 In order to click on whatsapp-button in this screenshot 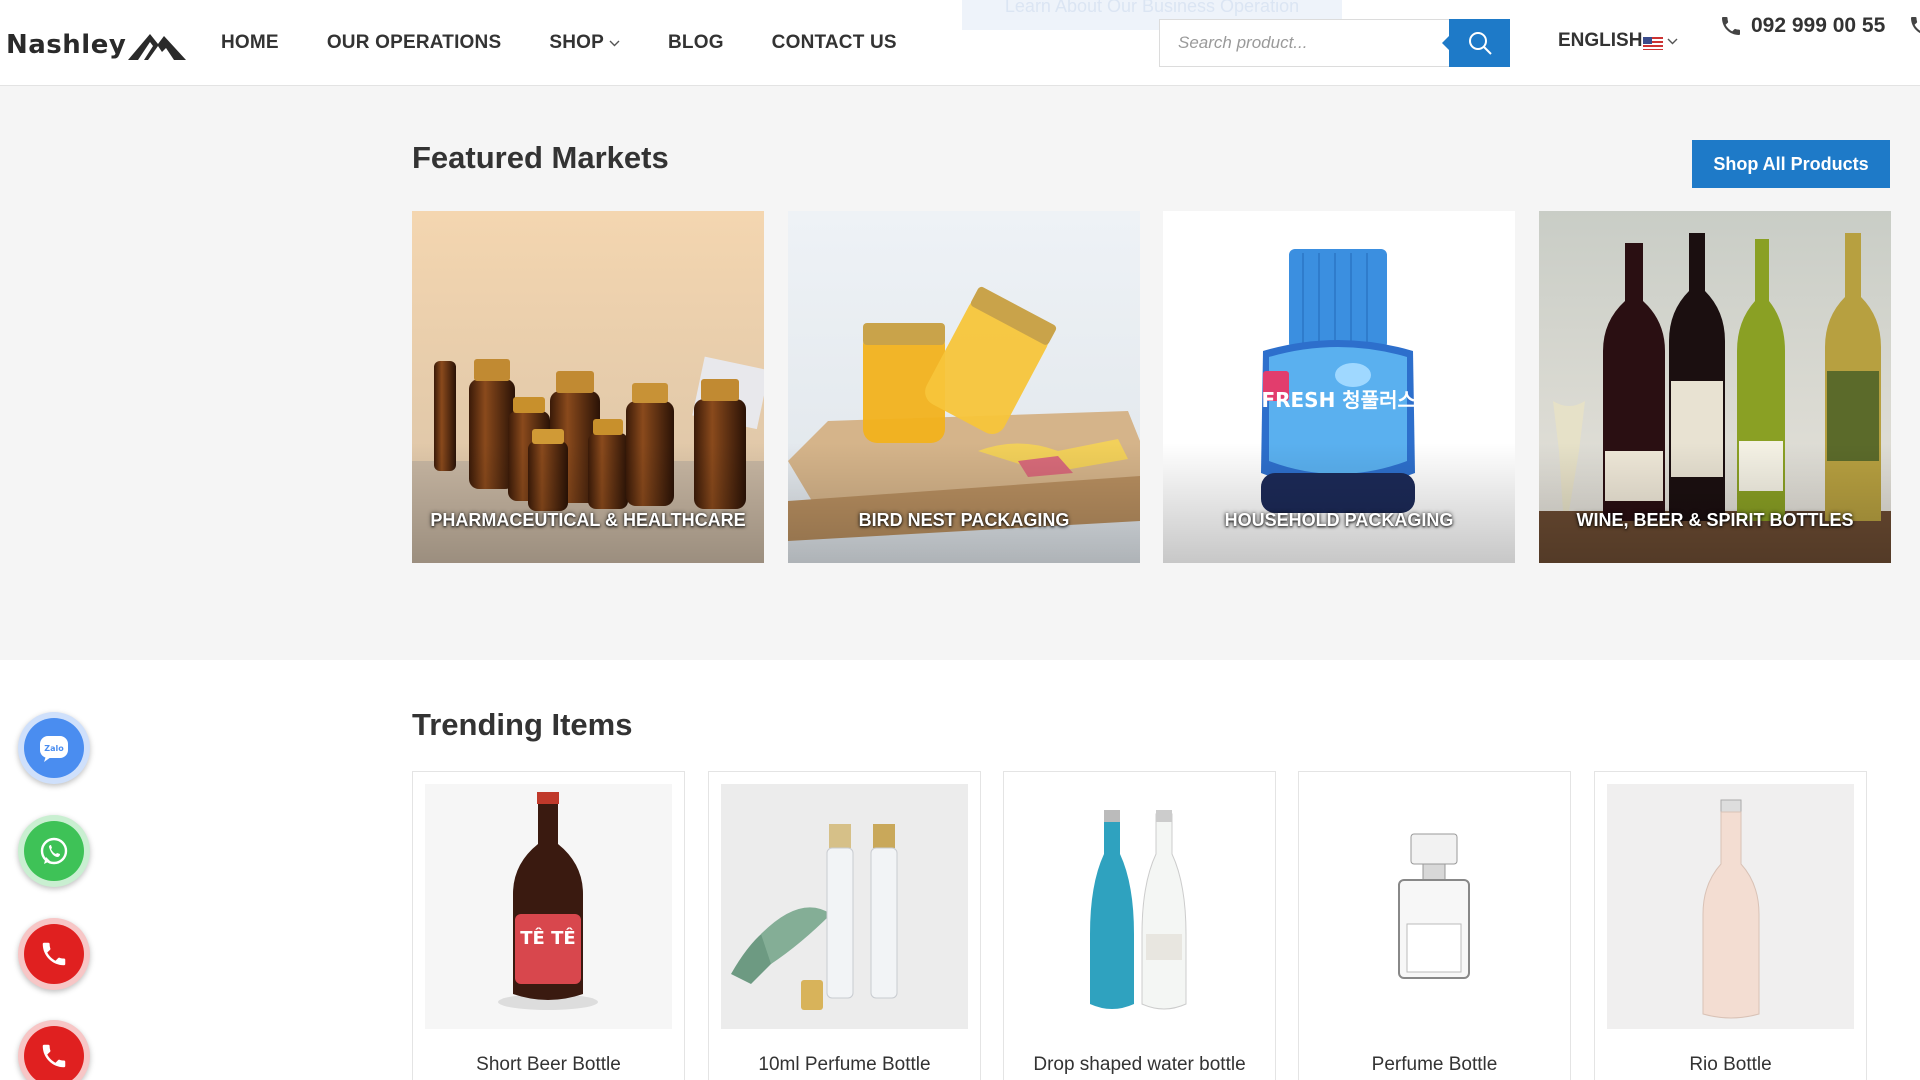, I will do `click(54, 851)`.